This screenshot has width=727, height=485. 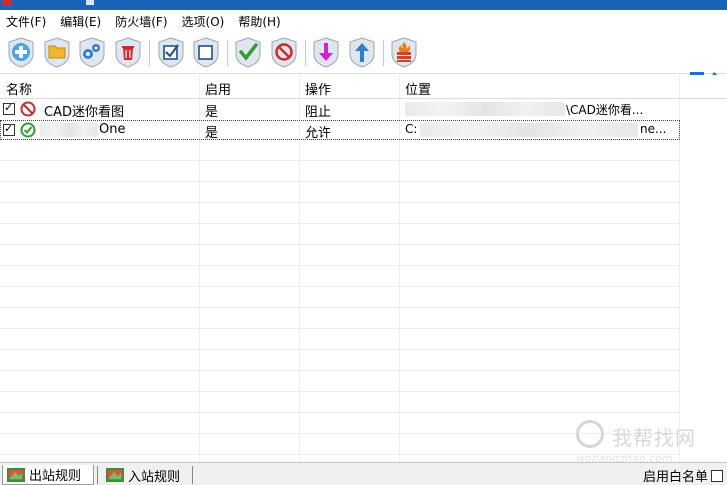 What do you see at coordinates (90, 2) in the screenshot?
I see `title-text-fragment` at bounding box center [90, 2].